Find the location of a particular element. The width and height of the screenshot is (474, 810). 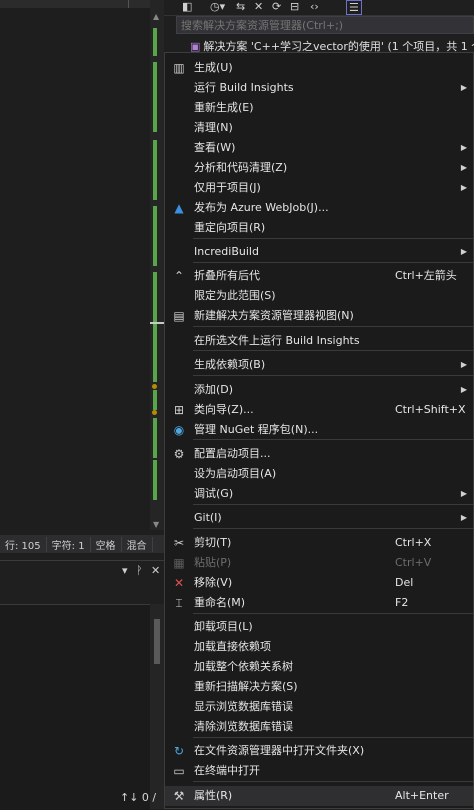

menu-item: 仅用于项目(J) ▶ is located at coordinates (319, 188).